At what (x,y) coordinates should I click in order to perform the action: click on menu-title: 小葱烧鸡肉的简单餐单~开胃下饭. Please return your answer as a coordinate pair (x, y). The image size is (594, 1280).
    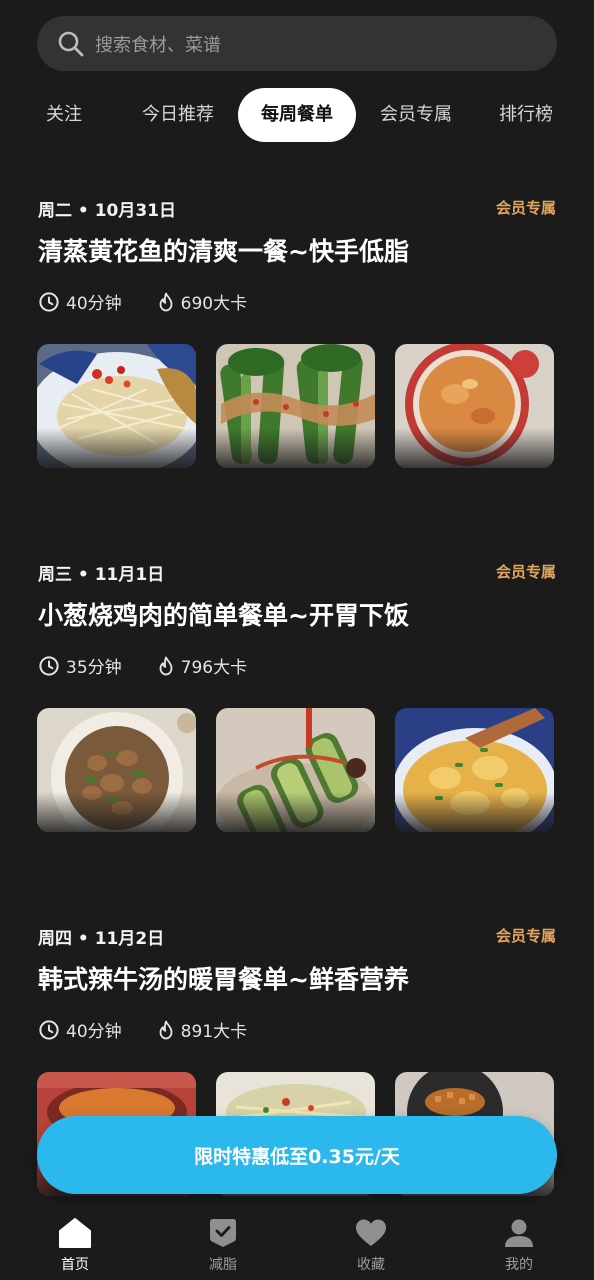
    Looking at the image, I should click on (223, 615).